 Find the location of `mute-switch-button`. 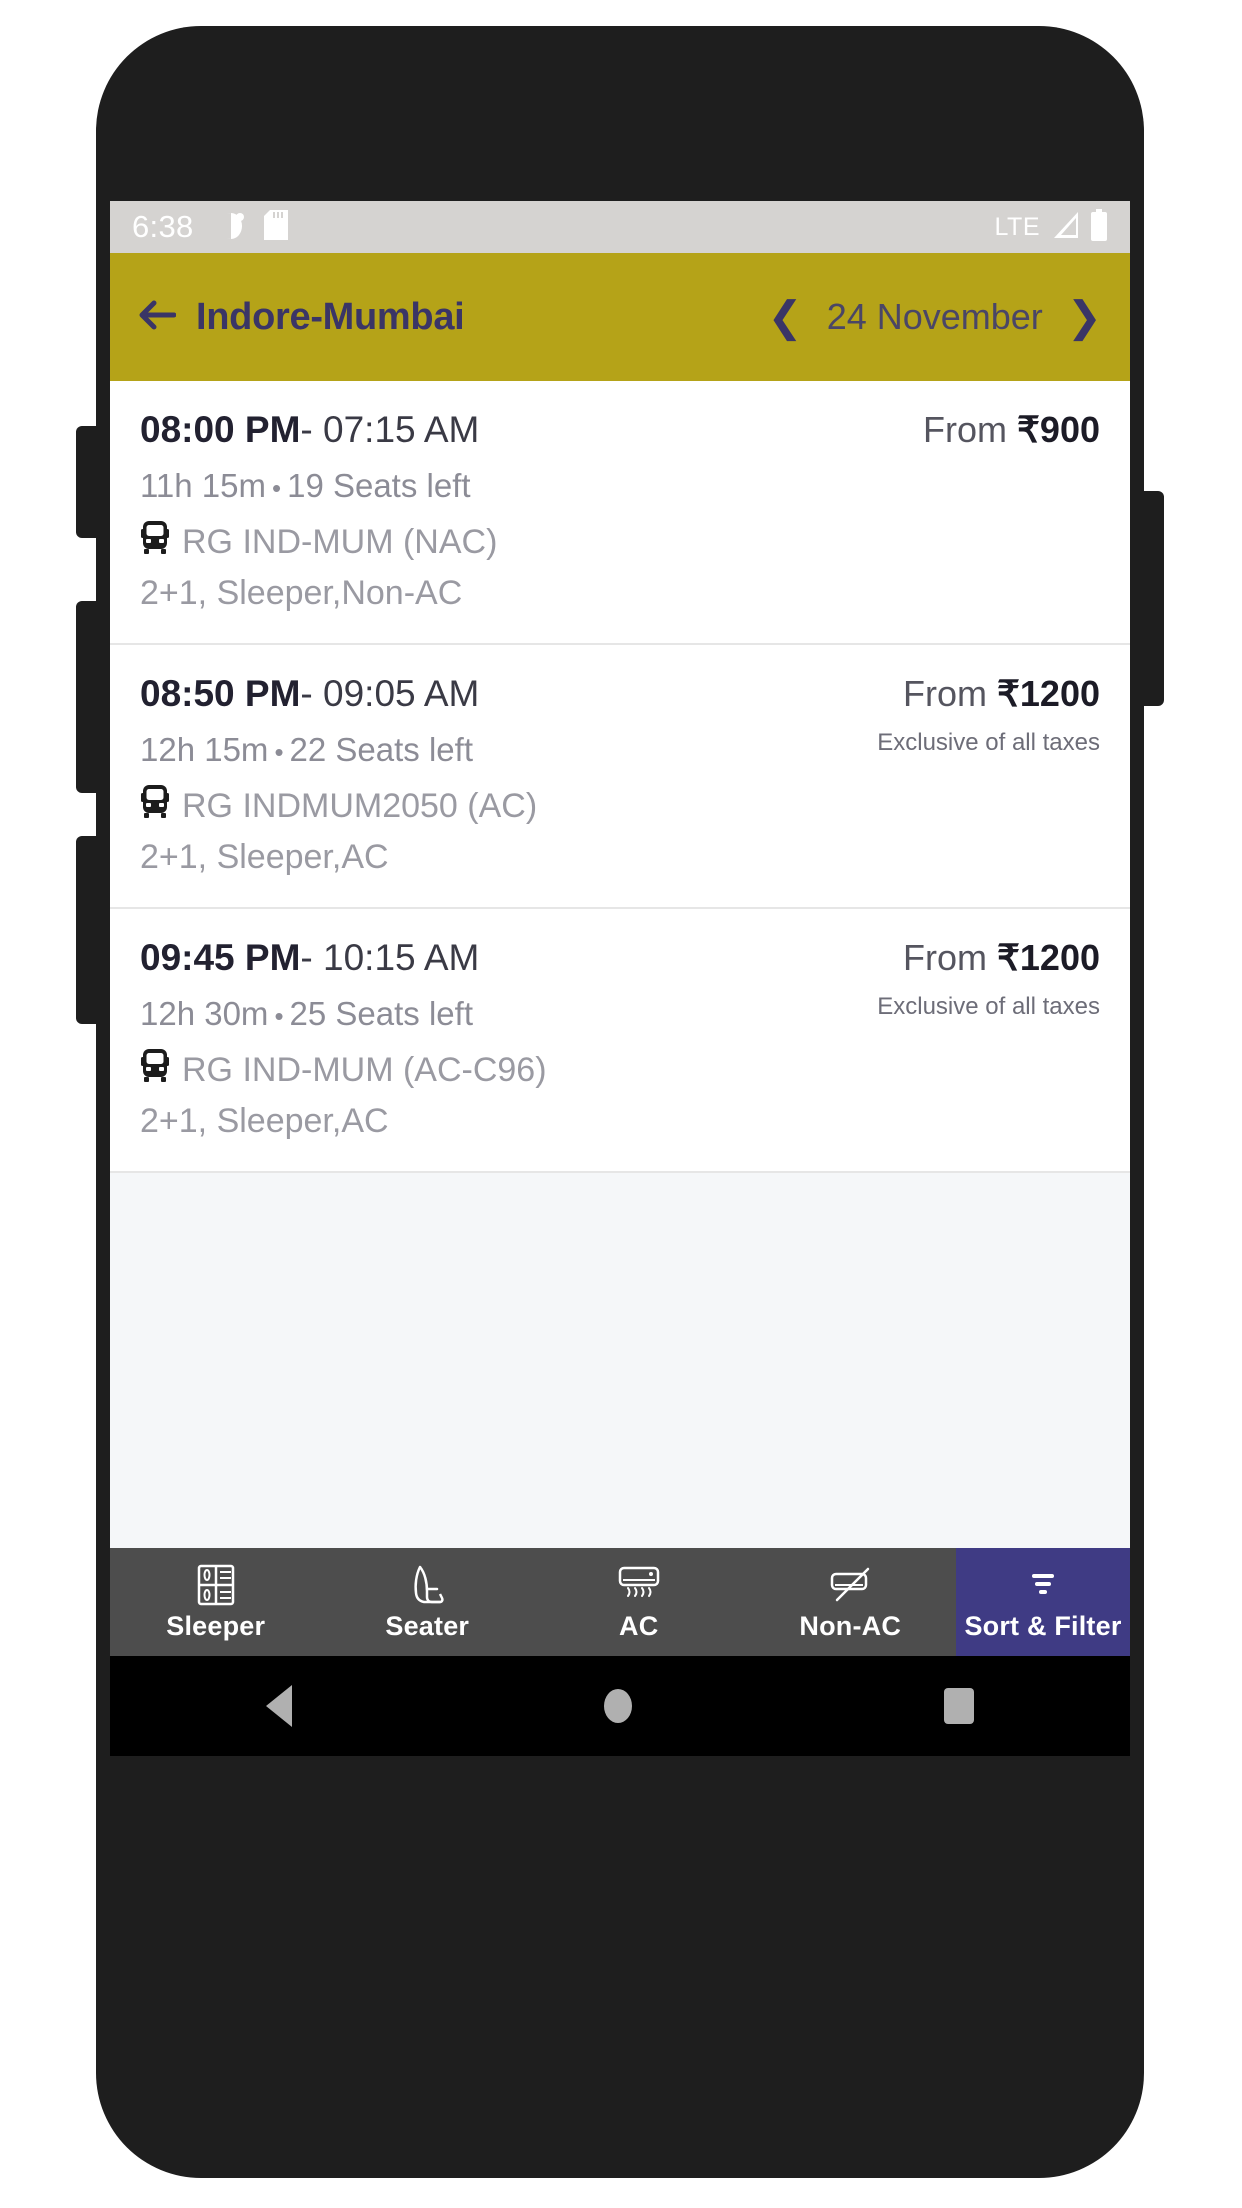

mute-switch-button is located at coordinates (88, 930).